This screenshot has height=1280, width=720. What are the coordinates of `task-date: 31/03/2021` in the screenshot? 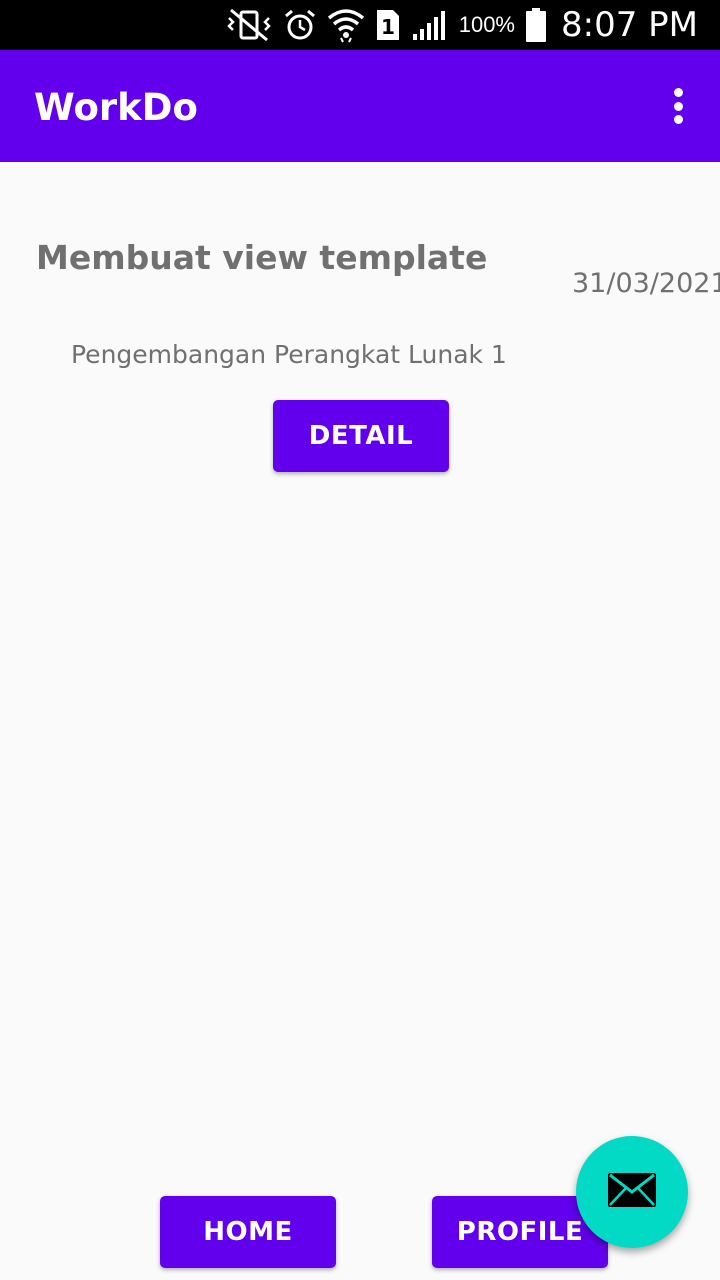 It's located at (646, 283).